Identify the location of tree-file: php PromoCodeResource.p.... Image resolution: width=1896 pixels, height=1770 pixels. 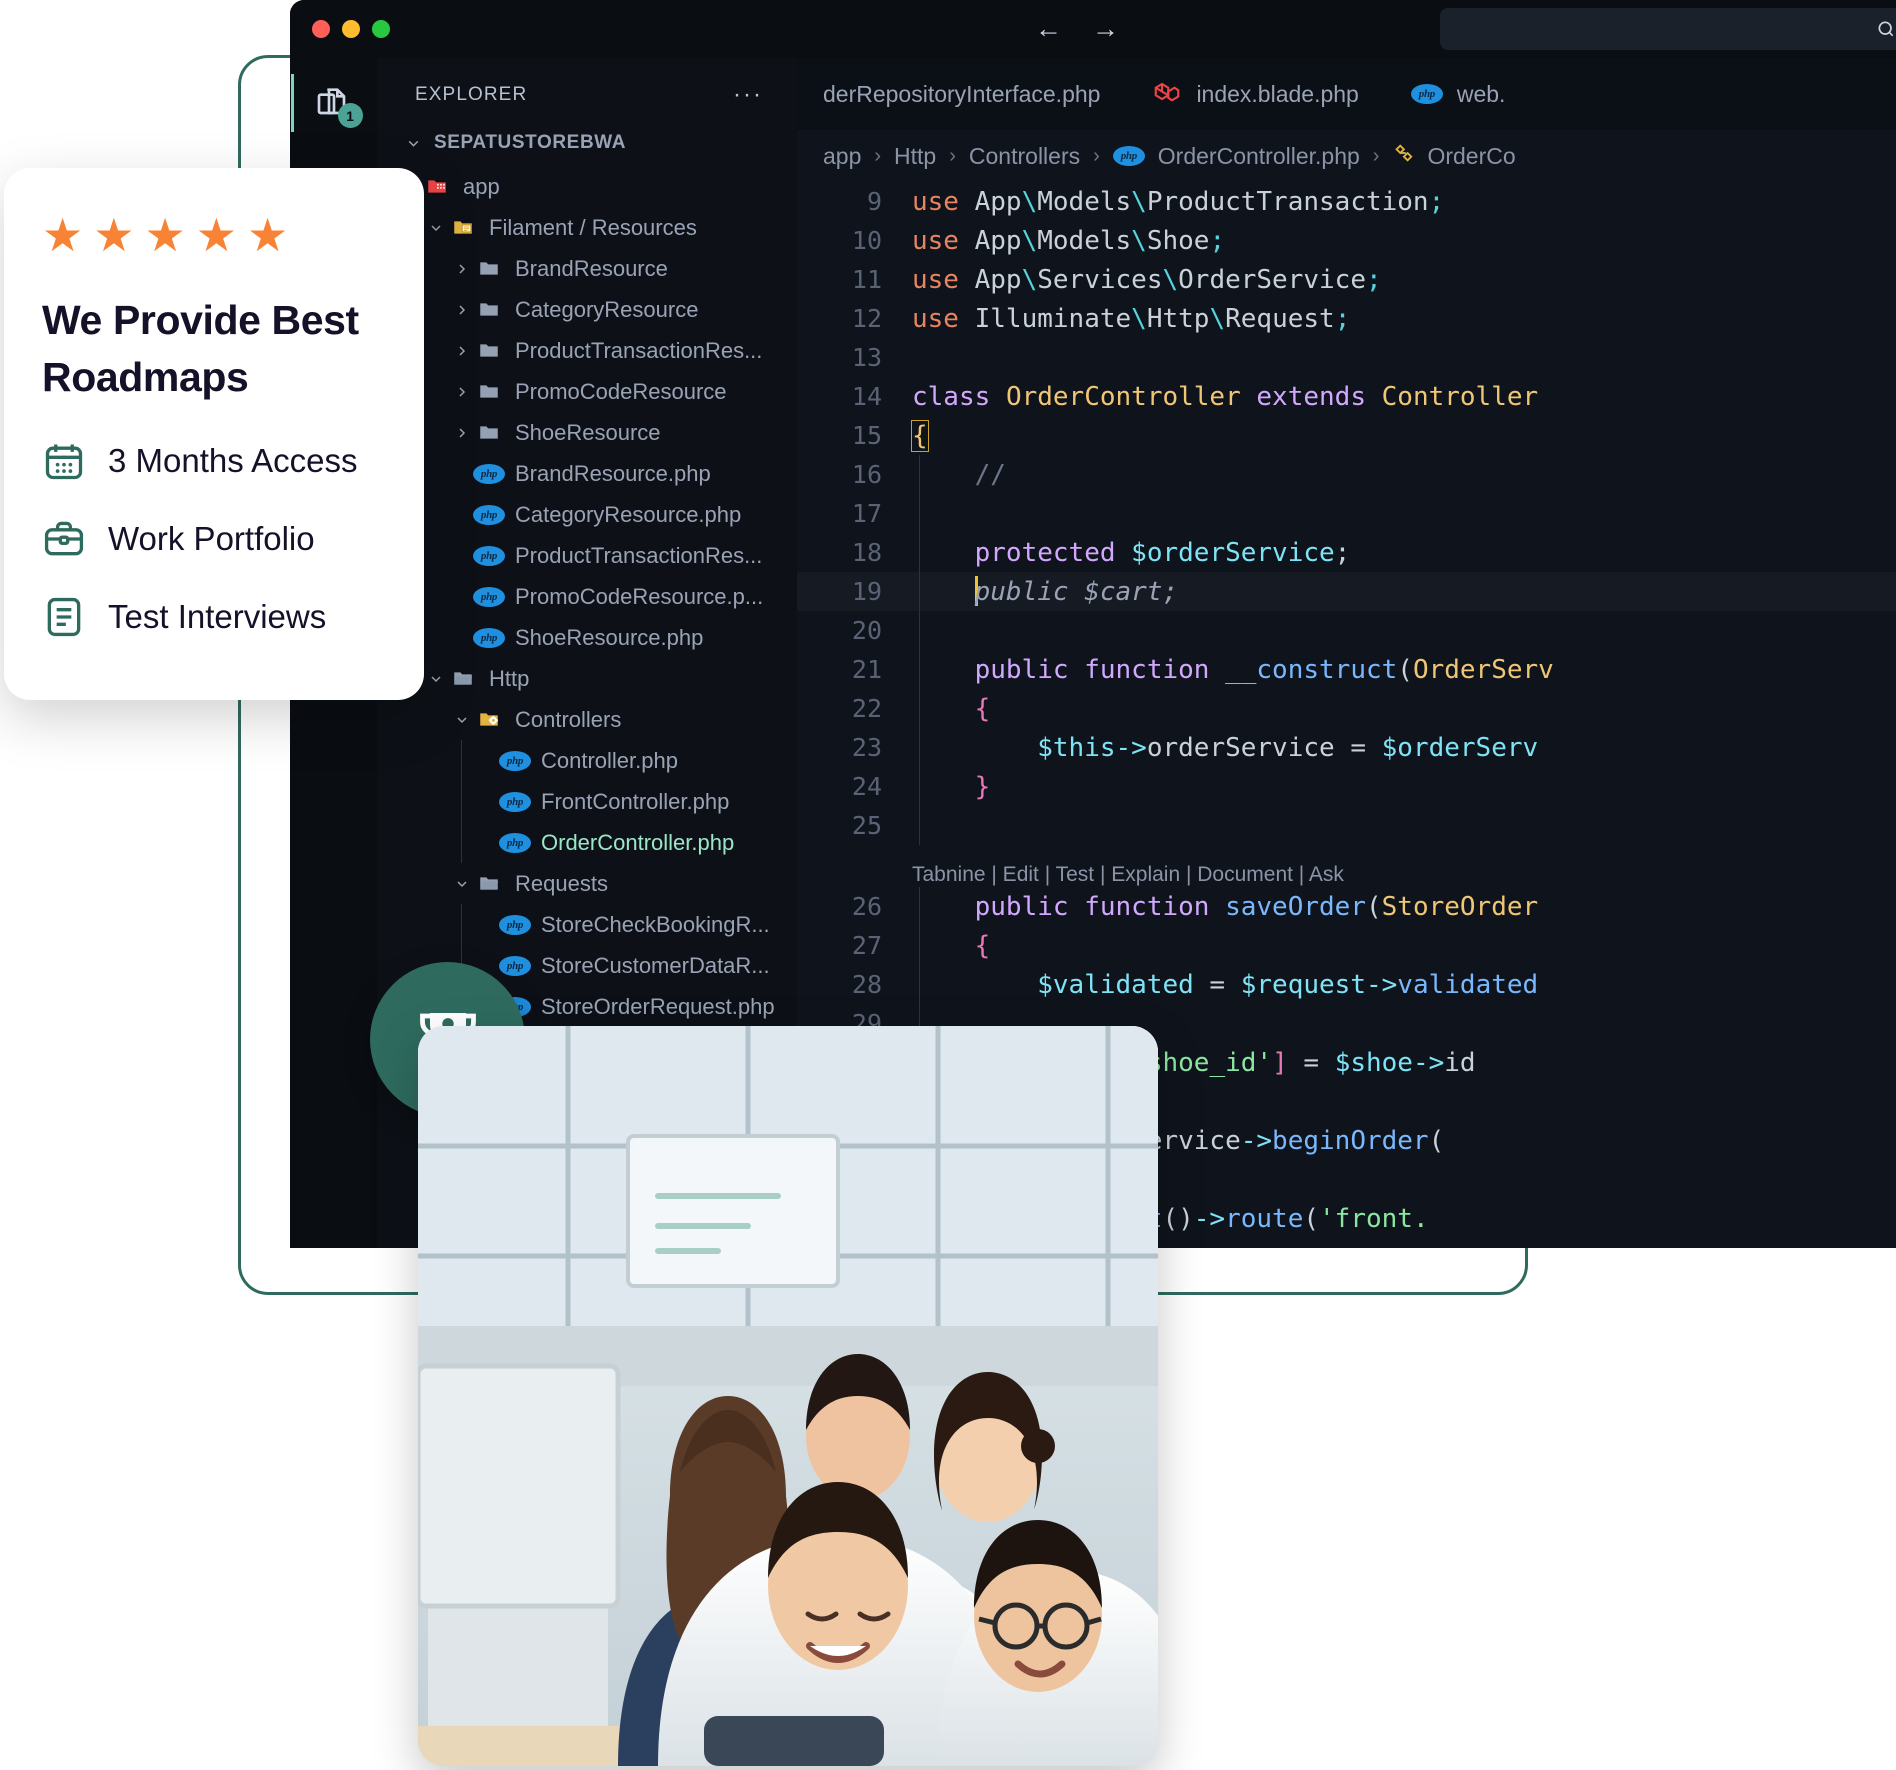
(587, 596).